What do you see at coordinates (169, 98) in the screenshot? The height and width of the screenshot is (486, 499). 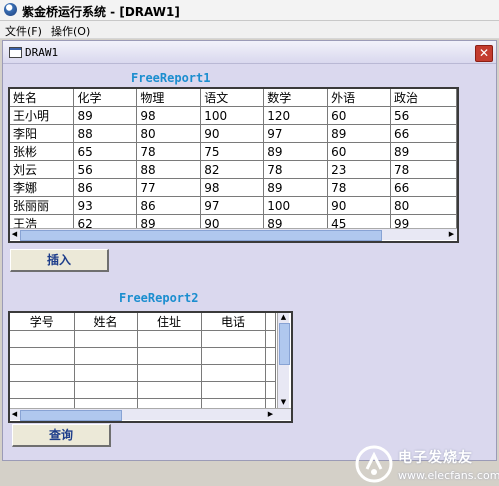 I see `column-header: 物理` at bounding box center [169, 98].